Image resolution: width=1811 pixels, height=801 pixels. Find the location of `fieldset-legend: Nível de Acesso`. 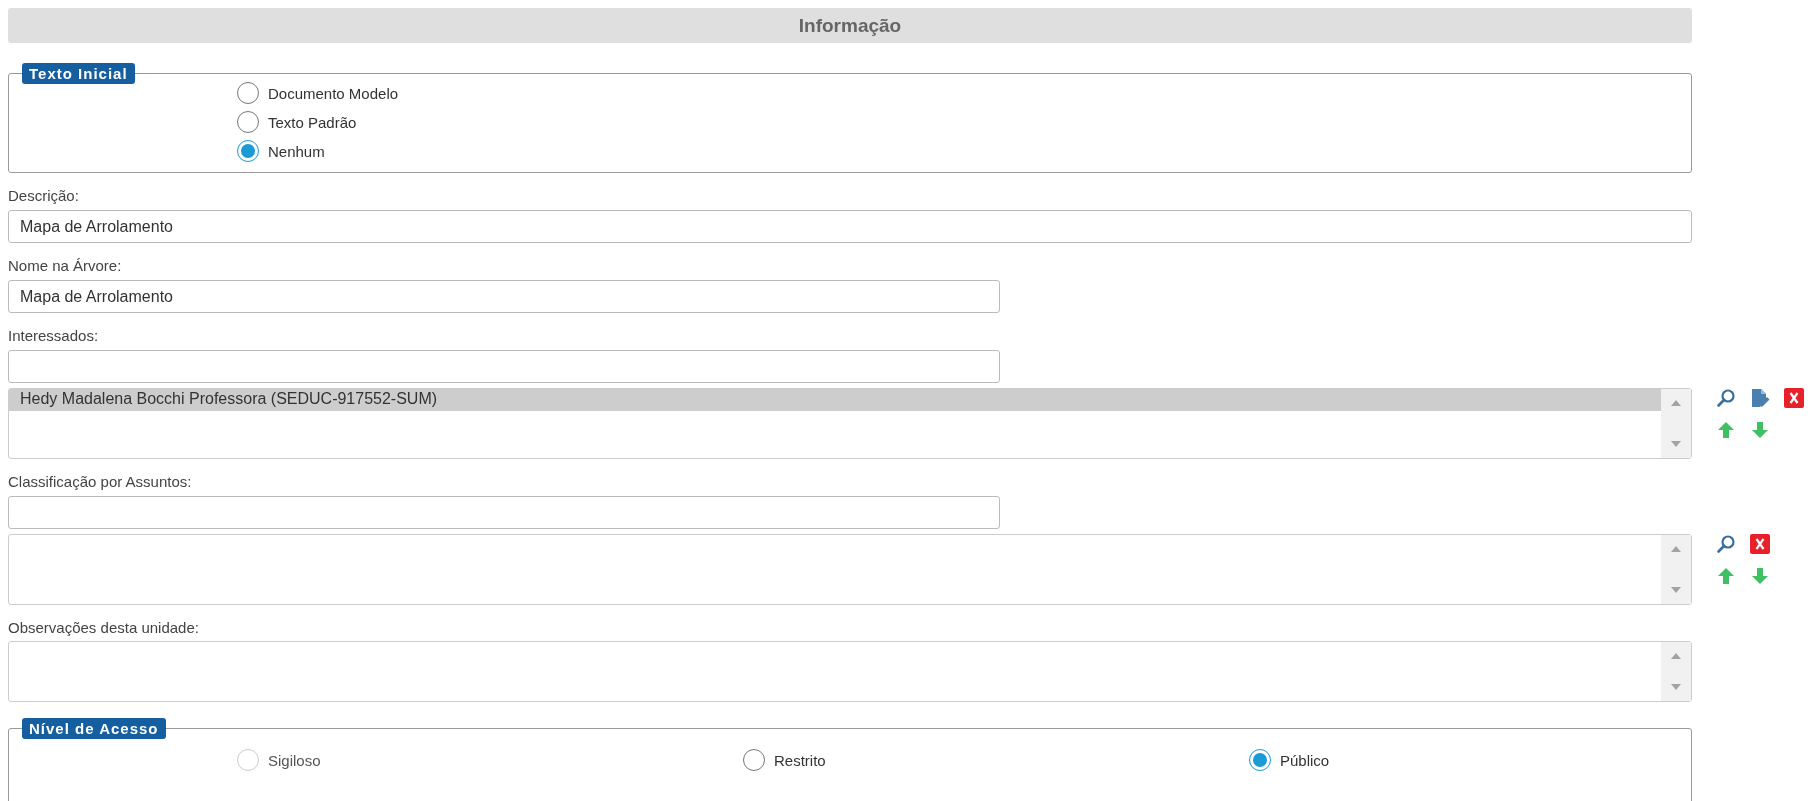

fieldset-legend: Nível de Acesso is located at coordinates (94, 728).